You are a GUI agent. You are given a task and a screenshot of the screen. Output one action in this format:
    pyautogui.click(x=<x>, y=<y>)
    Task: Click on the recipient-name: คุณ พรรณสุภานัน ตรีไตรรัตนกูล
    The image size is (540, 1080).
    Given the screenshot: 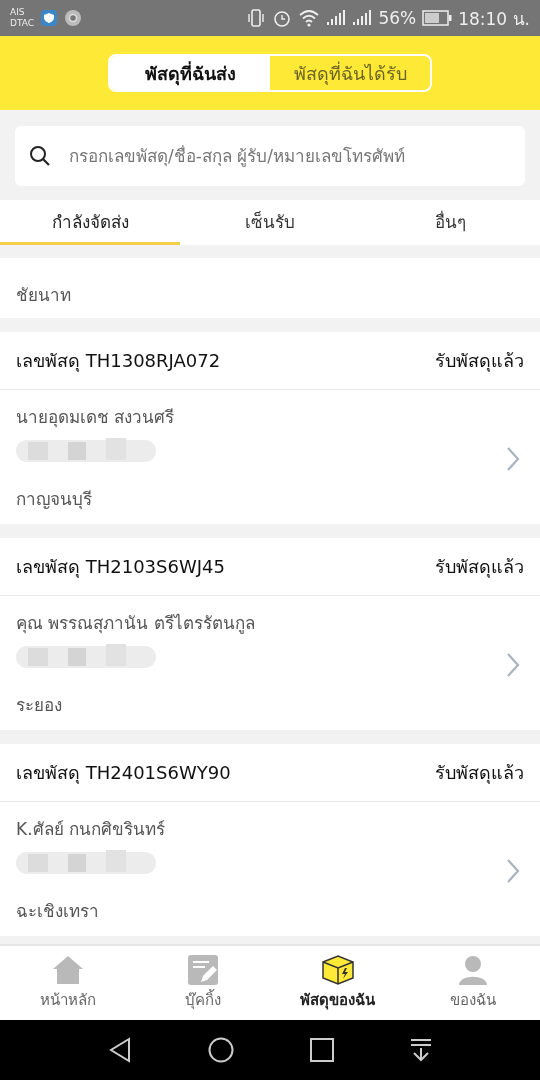 What is the action you would take?
    pyautogui.click(x=136, y=624)
    